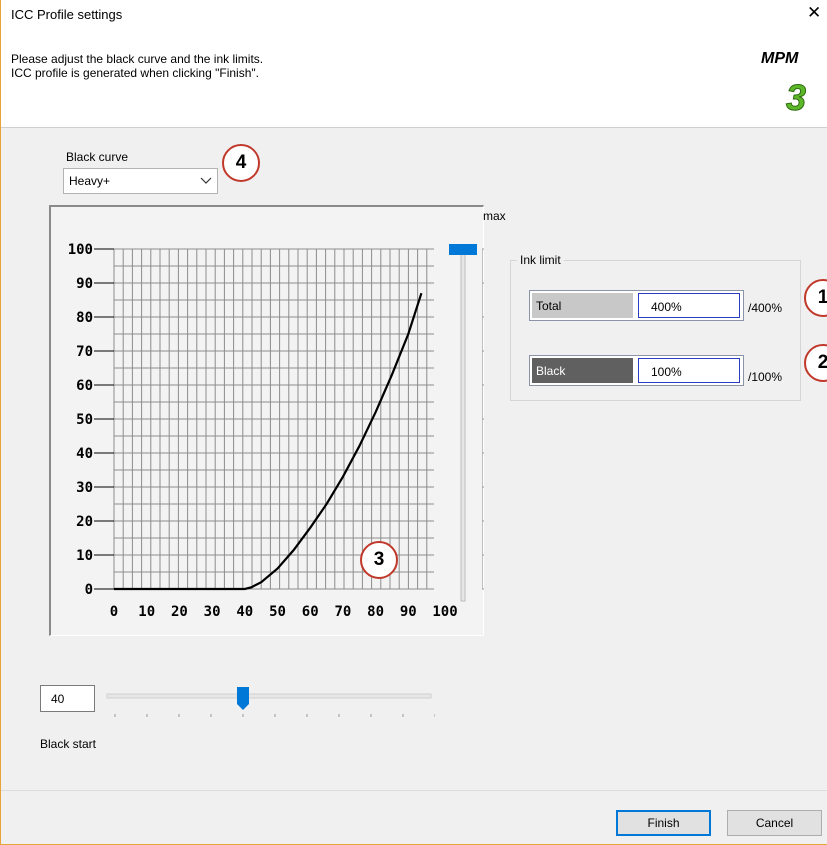  I want to click on y-tick-label: 90, so click(84, 284).